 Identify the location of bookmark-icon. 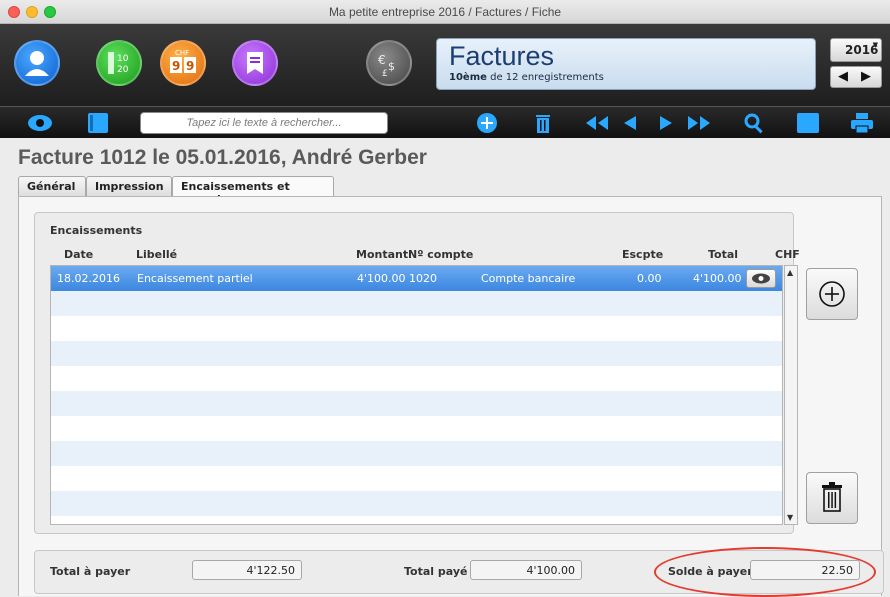
(255, 63).